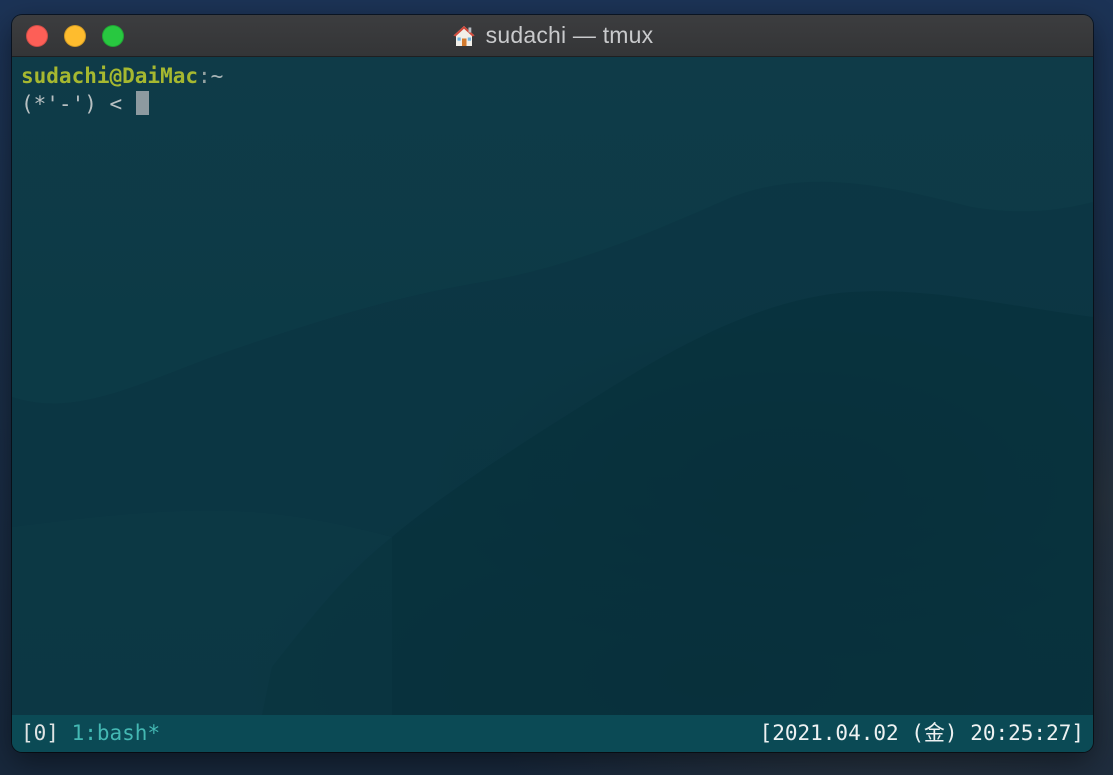  Describe the element at coordinates (217, 76) in the screenshot. I see `prompt-working-directory: ~` at that location.